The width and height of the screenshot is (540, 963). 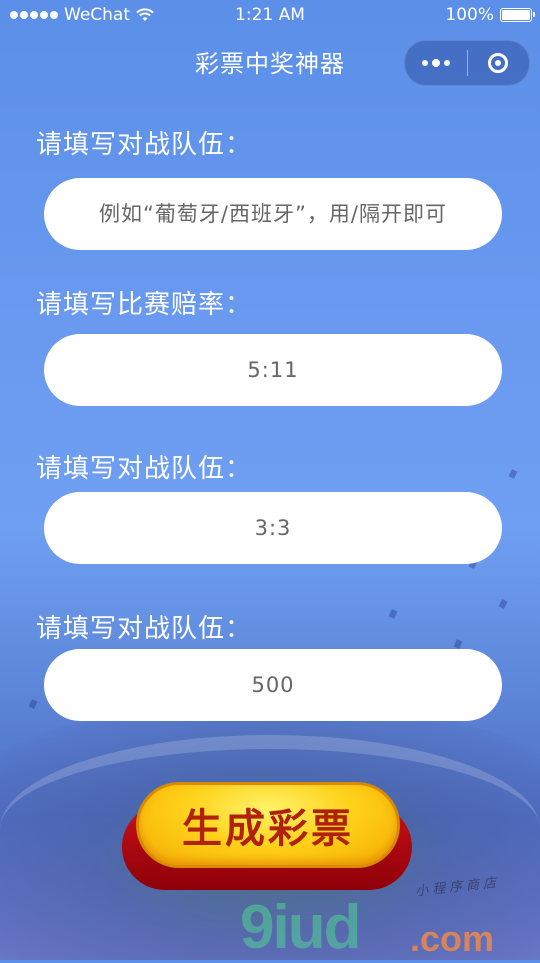 I want to click on watermark-suffix: .com, so click(x=452, y=938).